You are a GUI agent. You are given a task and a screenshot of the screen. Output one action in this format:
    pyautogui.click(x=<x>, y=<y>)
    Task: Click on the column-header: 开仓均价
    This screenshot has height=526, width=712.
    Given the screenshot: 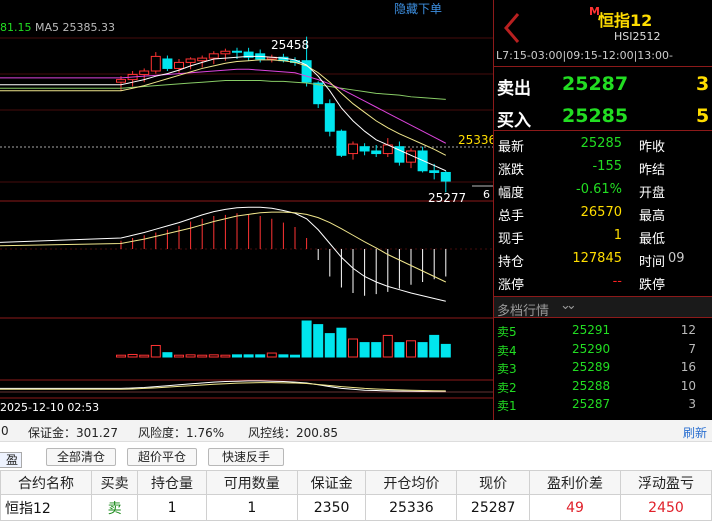 What is the action you would take?
    pyautogui.click(x=411, y=482)
    